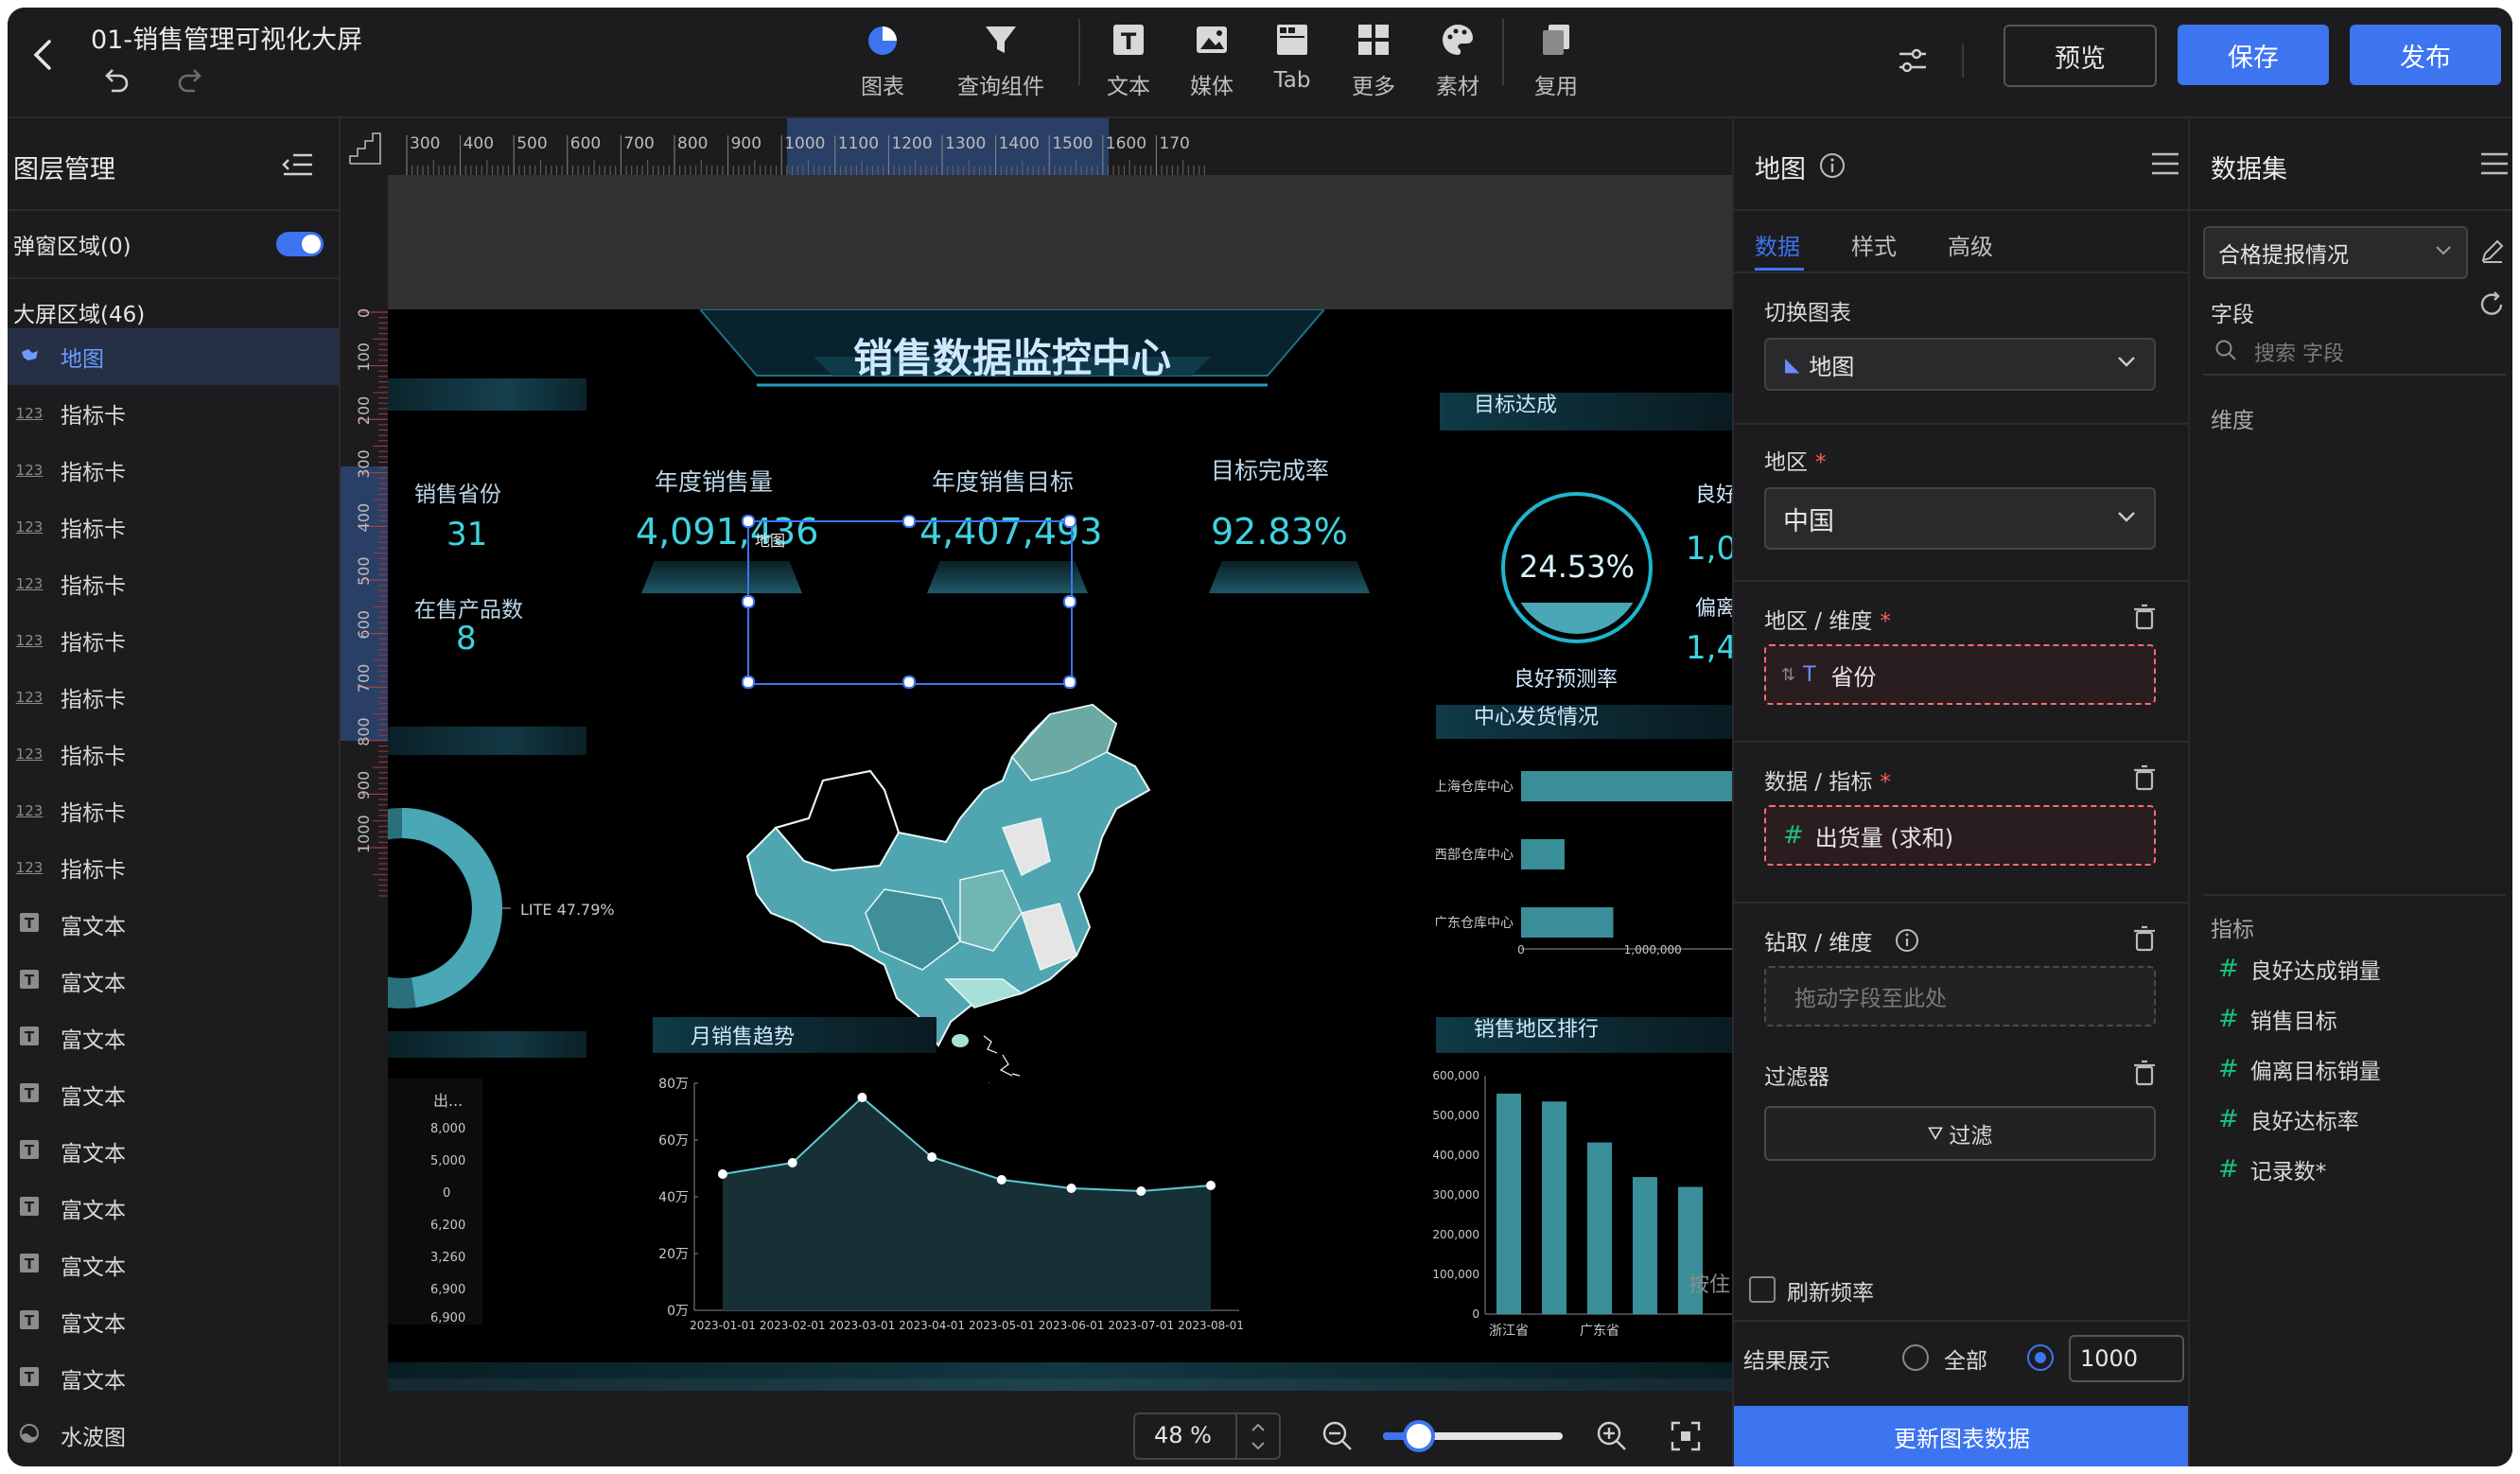 This screenshot has height=1474, width=2520. What do you see at coordinates (1458, 59) in the screenshot?
I see `tool-material: 素材` at bounding box center [1458, 59].